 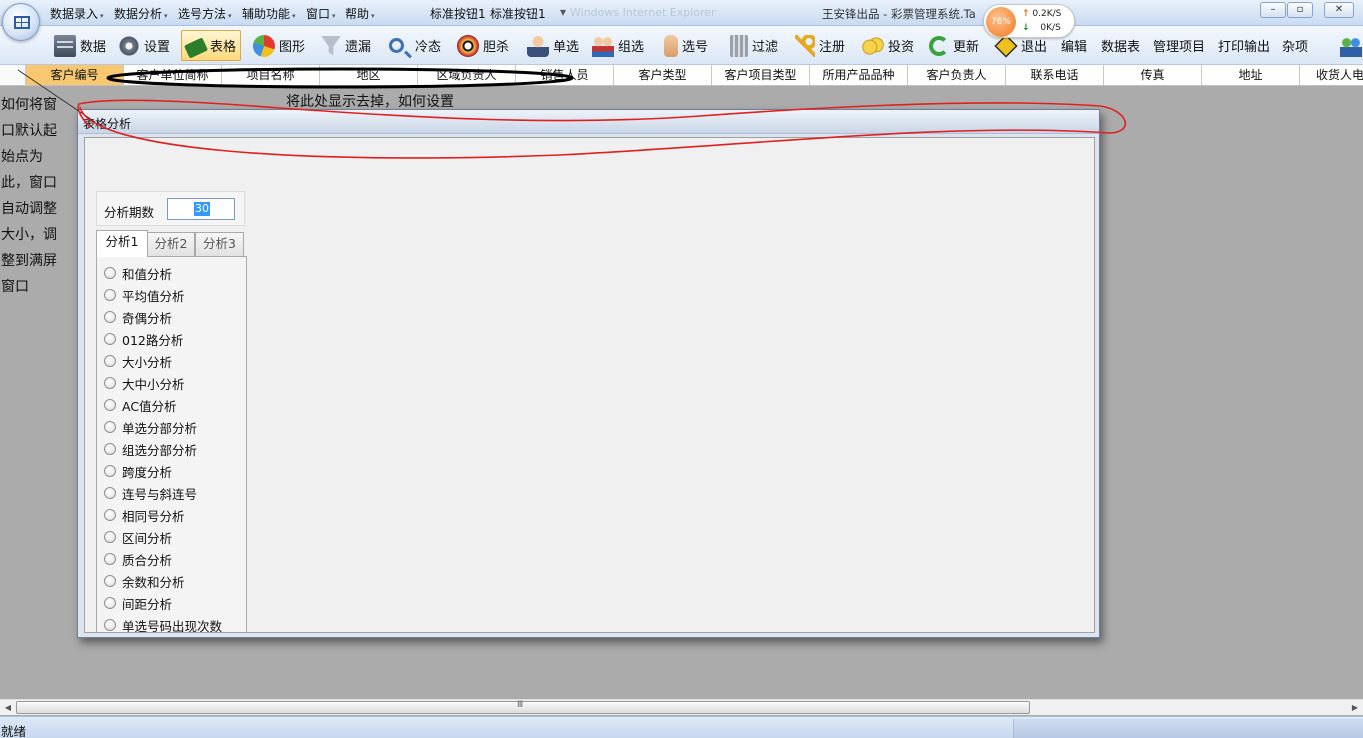 What do you see at coordinates (150, 449) in the screenshot?
I see `option-group-distribution: 组选分部分析` at bounding box center [150, 449].